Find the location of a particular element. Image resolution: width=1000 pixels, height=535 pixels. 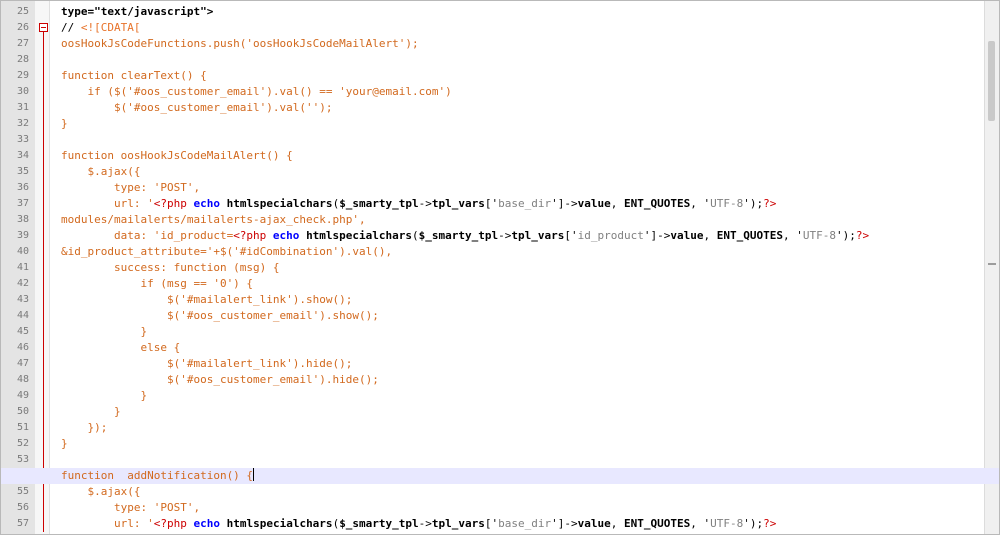

code-token: function oosHookJsCodeMailAlert() { is located at coordinates (177, 155).